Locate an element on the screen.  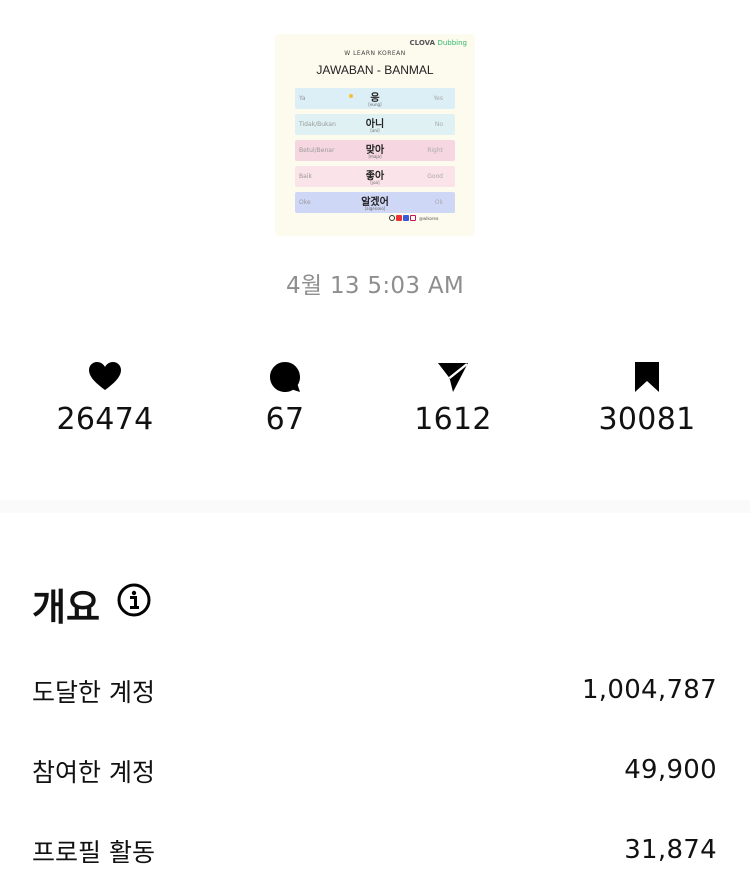
metric-row-accounts-reached: 도달한 계정 1,004,787 is located at coordinates (374, 693).